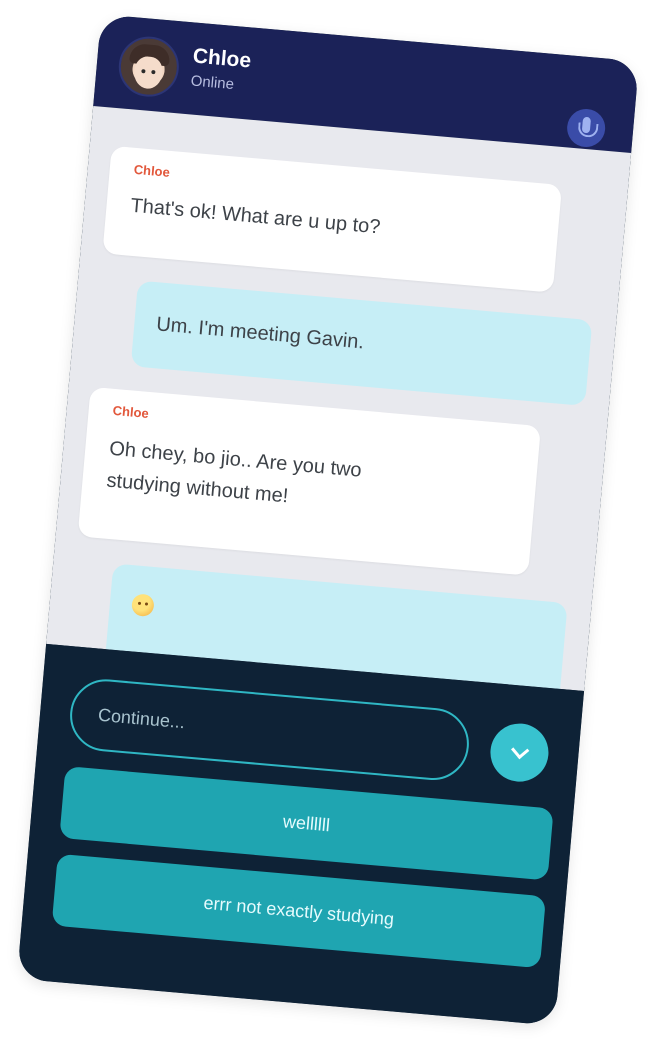  What do you see at coordinates (222, 58) in the screenshot?
I see `contact-name: Chloe` at bounding box center [222, 58].